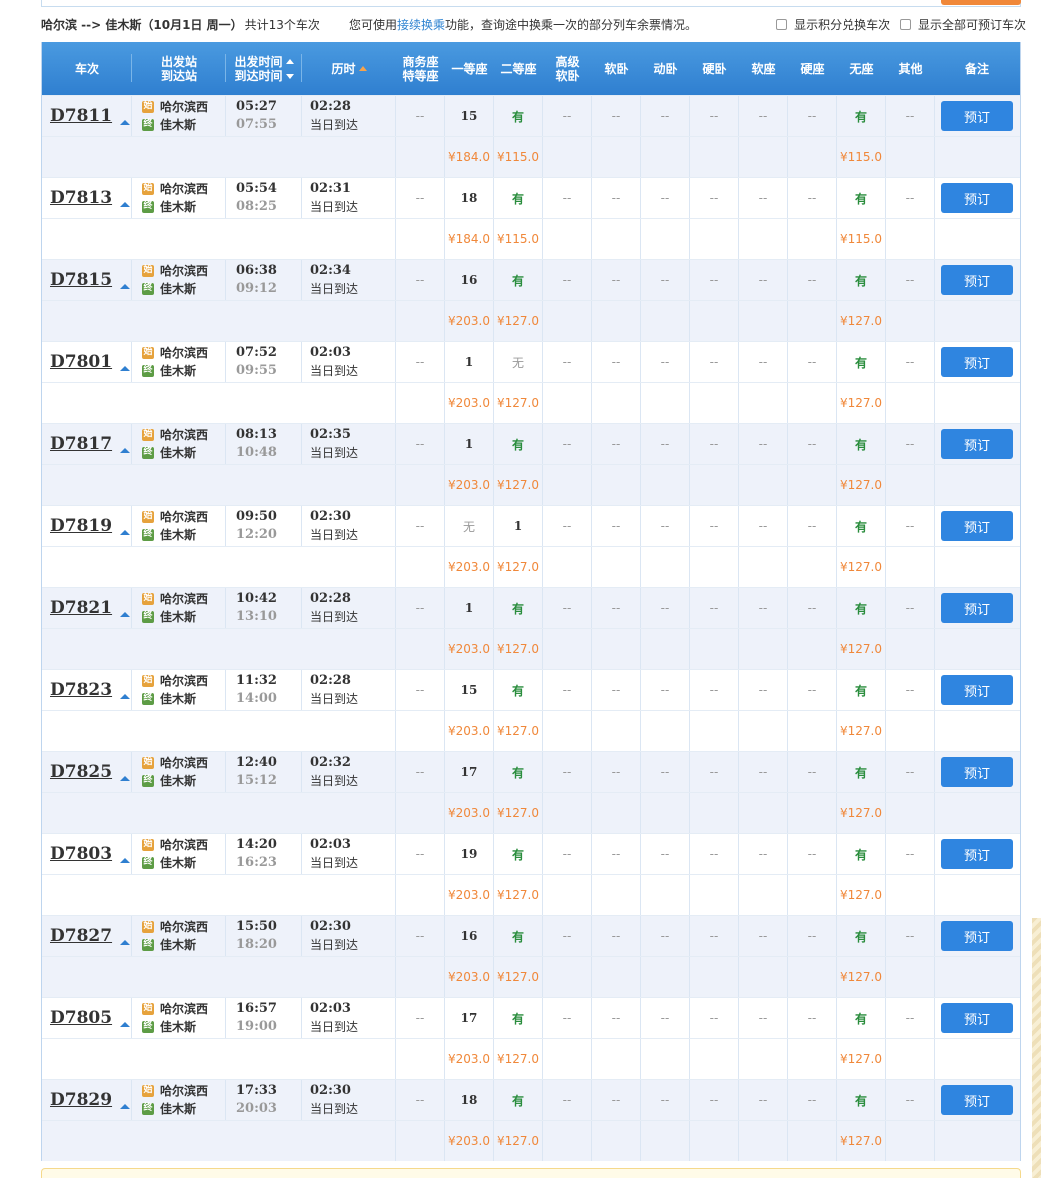 The width and height of the screenshot is (1041, 1178). I want to click on seat-moving-cell: --, so click(665, 936).